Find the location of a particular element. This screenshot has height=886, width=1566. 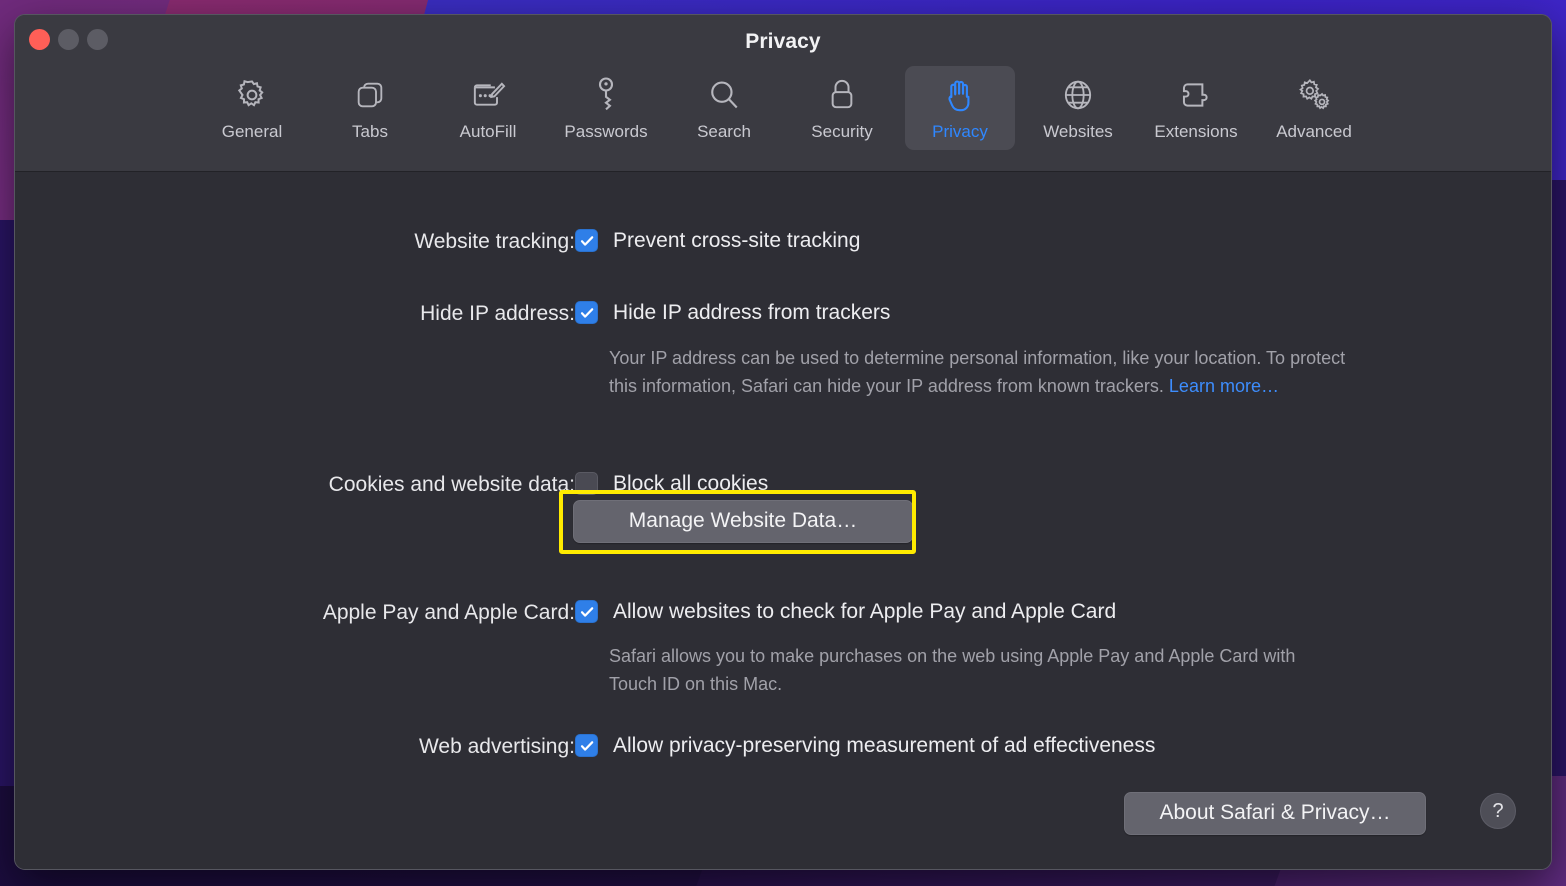

gears-icon is located at coordinates (1314, 95).